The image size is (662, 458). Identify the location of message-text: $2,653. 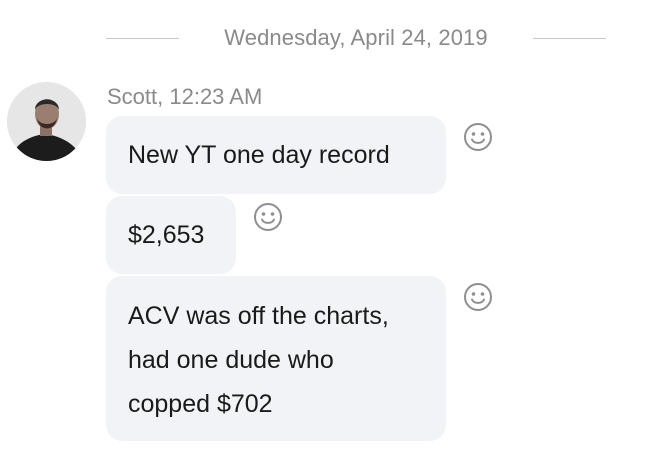
(166, 235).